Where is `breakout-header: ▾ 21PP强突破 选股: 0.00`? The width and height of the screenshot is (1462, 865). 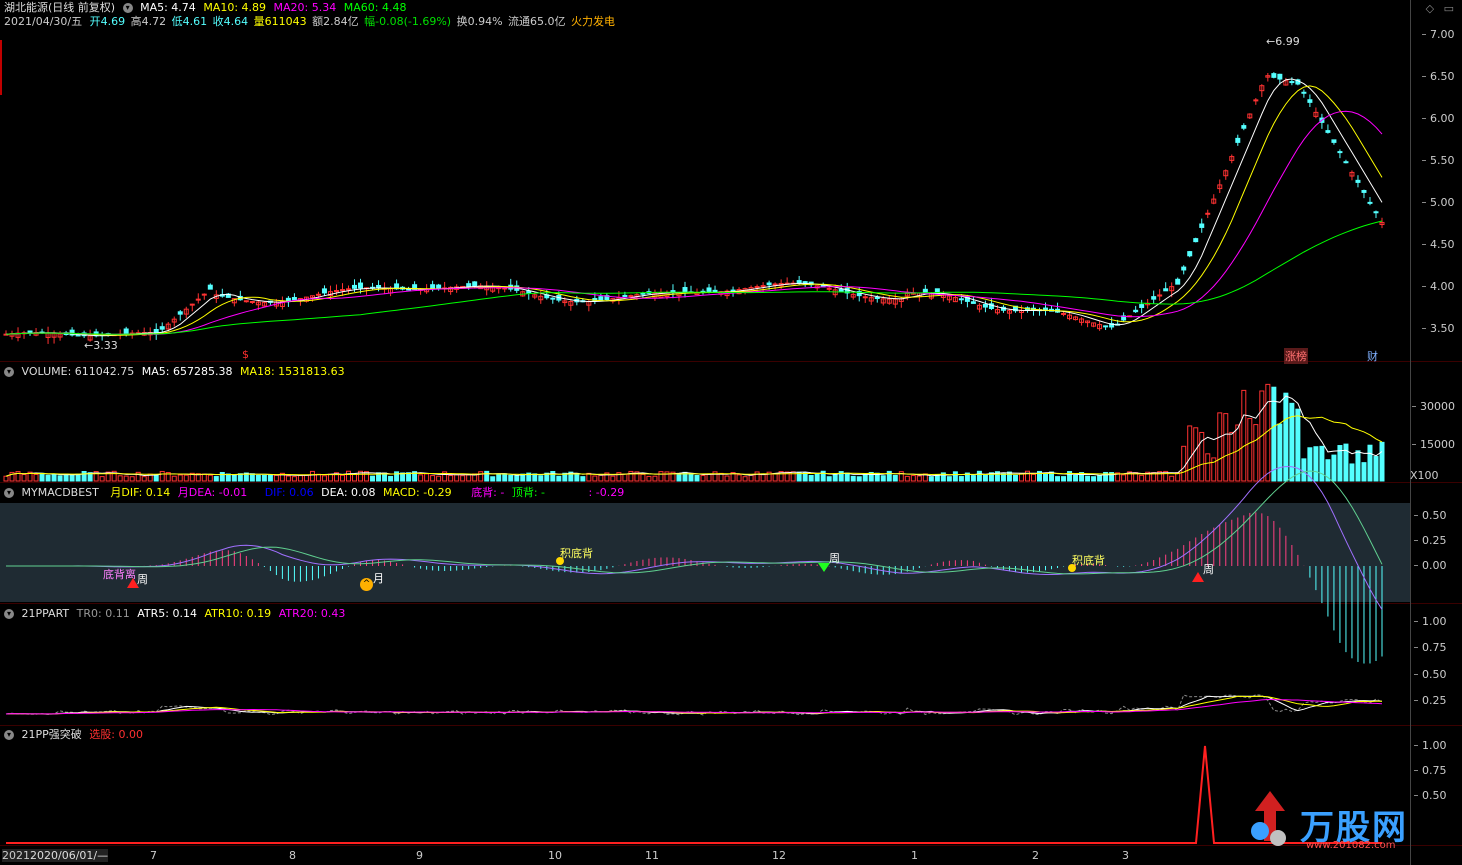 breakout-header: ▾ 21PP强突破 选股: 0.00 is located at coordinates (75, 734).